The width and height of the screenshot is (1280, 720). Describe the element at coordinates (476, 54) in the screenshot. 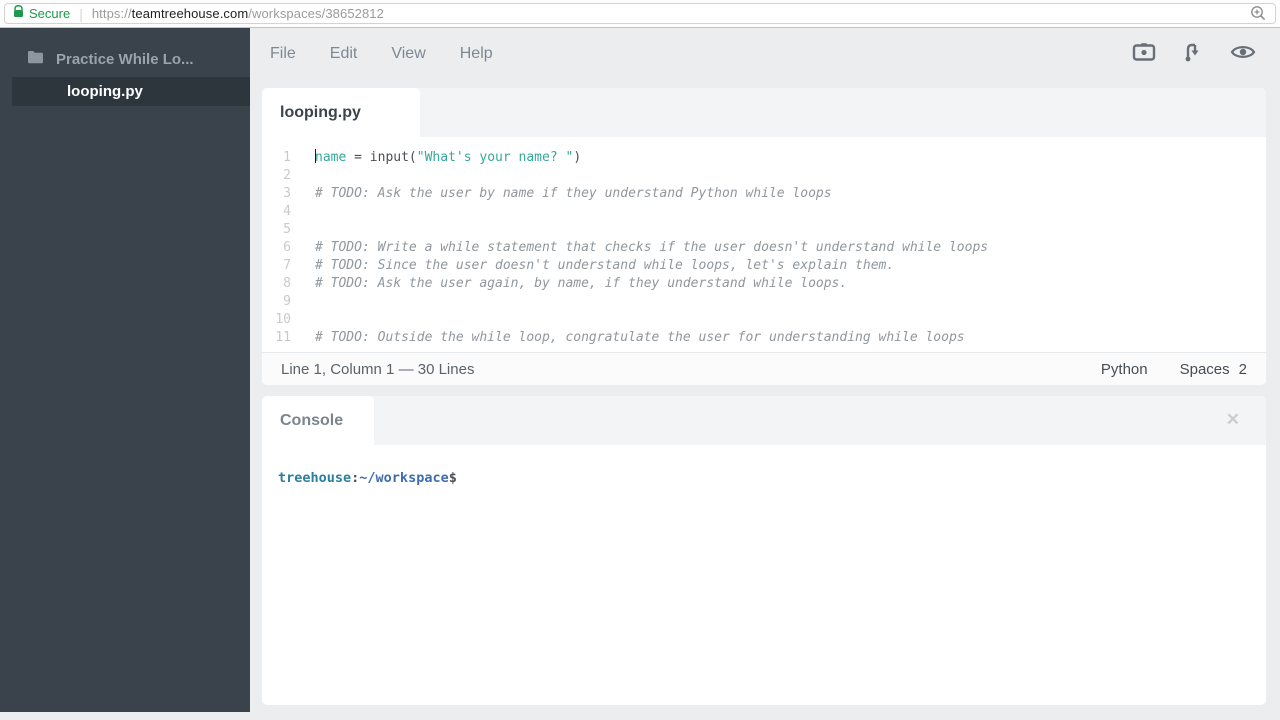

I see `menu-help: Help` at that location.